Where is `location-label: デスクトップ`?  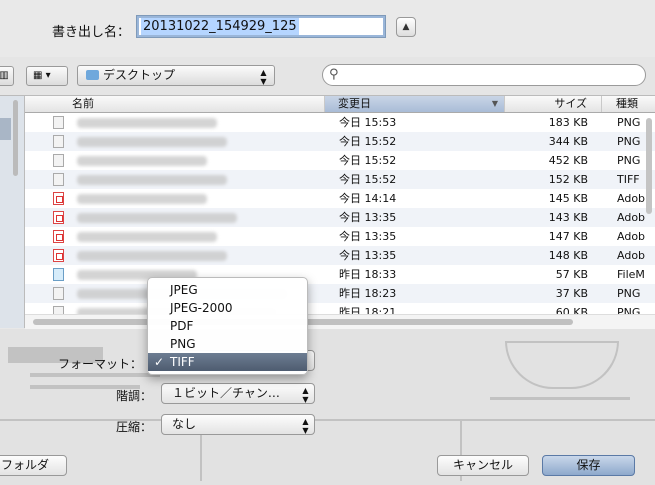 location-label: デスクトップ is located at coordinates (139, 75).